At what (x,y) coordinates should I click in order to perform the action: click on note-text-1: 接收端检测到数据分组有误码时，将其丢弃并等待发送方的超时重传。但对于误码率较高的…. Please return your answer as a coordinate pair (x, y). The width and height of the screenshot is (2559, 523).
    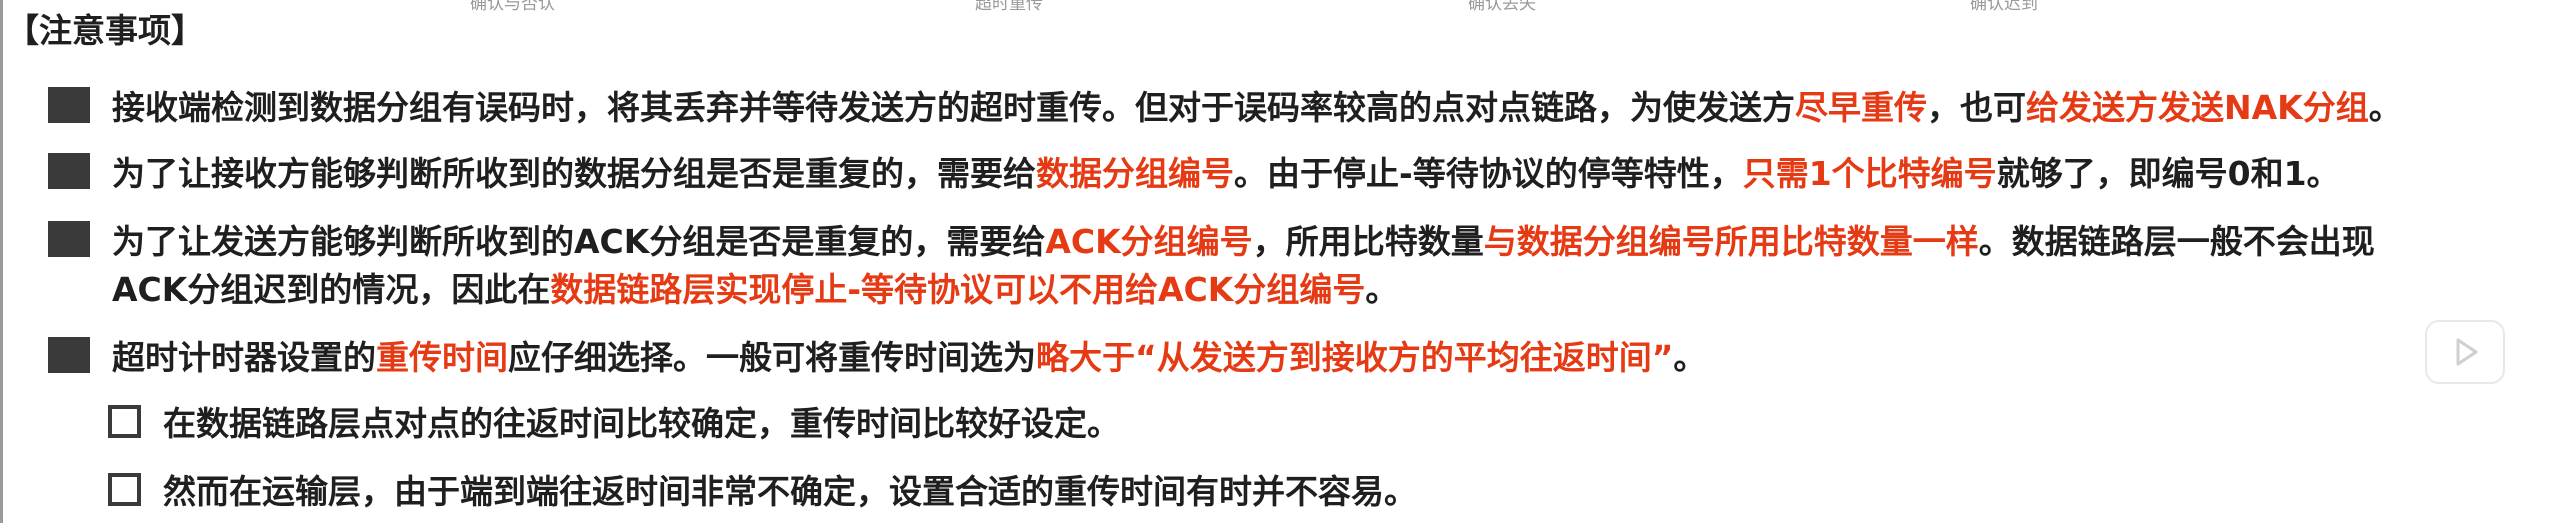
    Looking at the image, I should click on (1257, 108).